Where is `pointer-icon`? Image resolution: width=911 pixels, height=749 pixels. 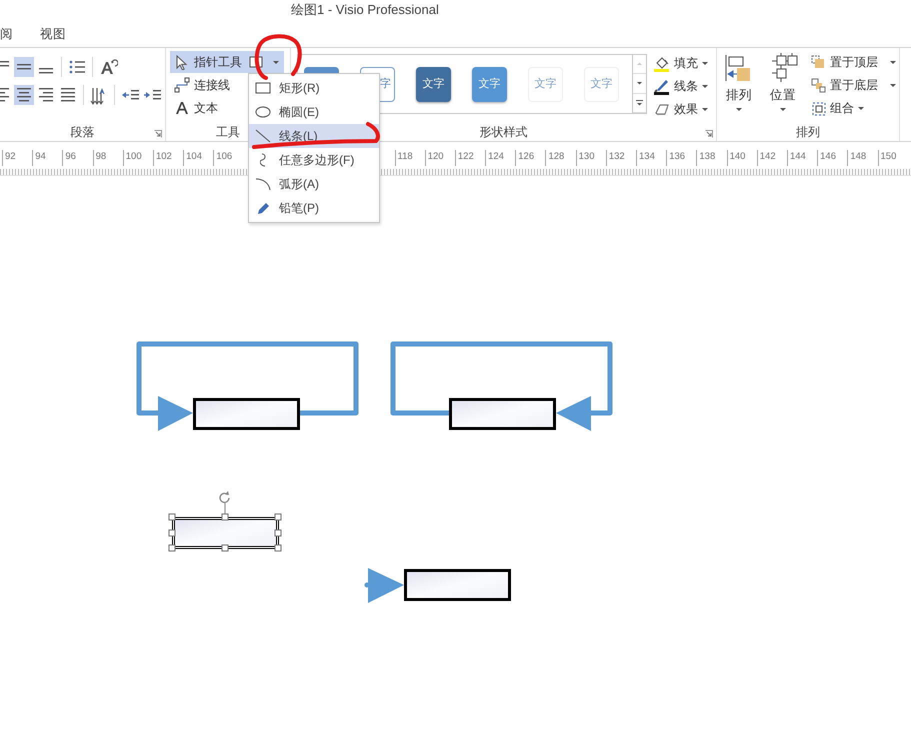 pointer-icon is located at coordinates (182, 62).